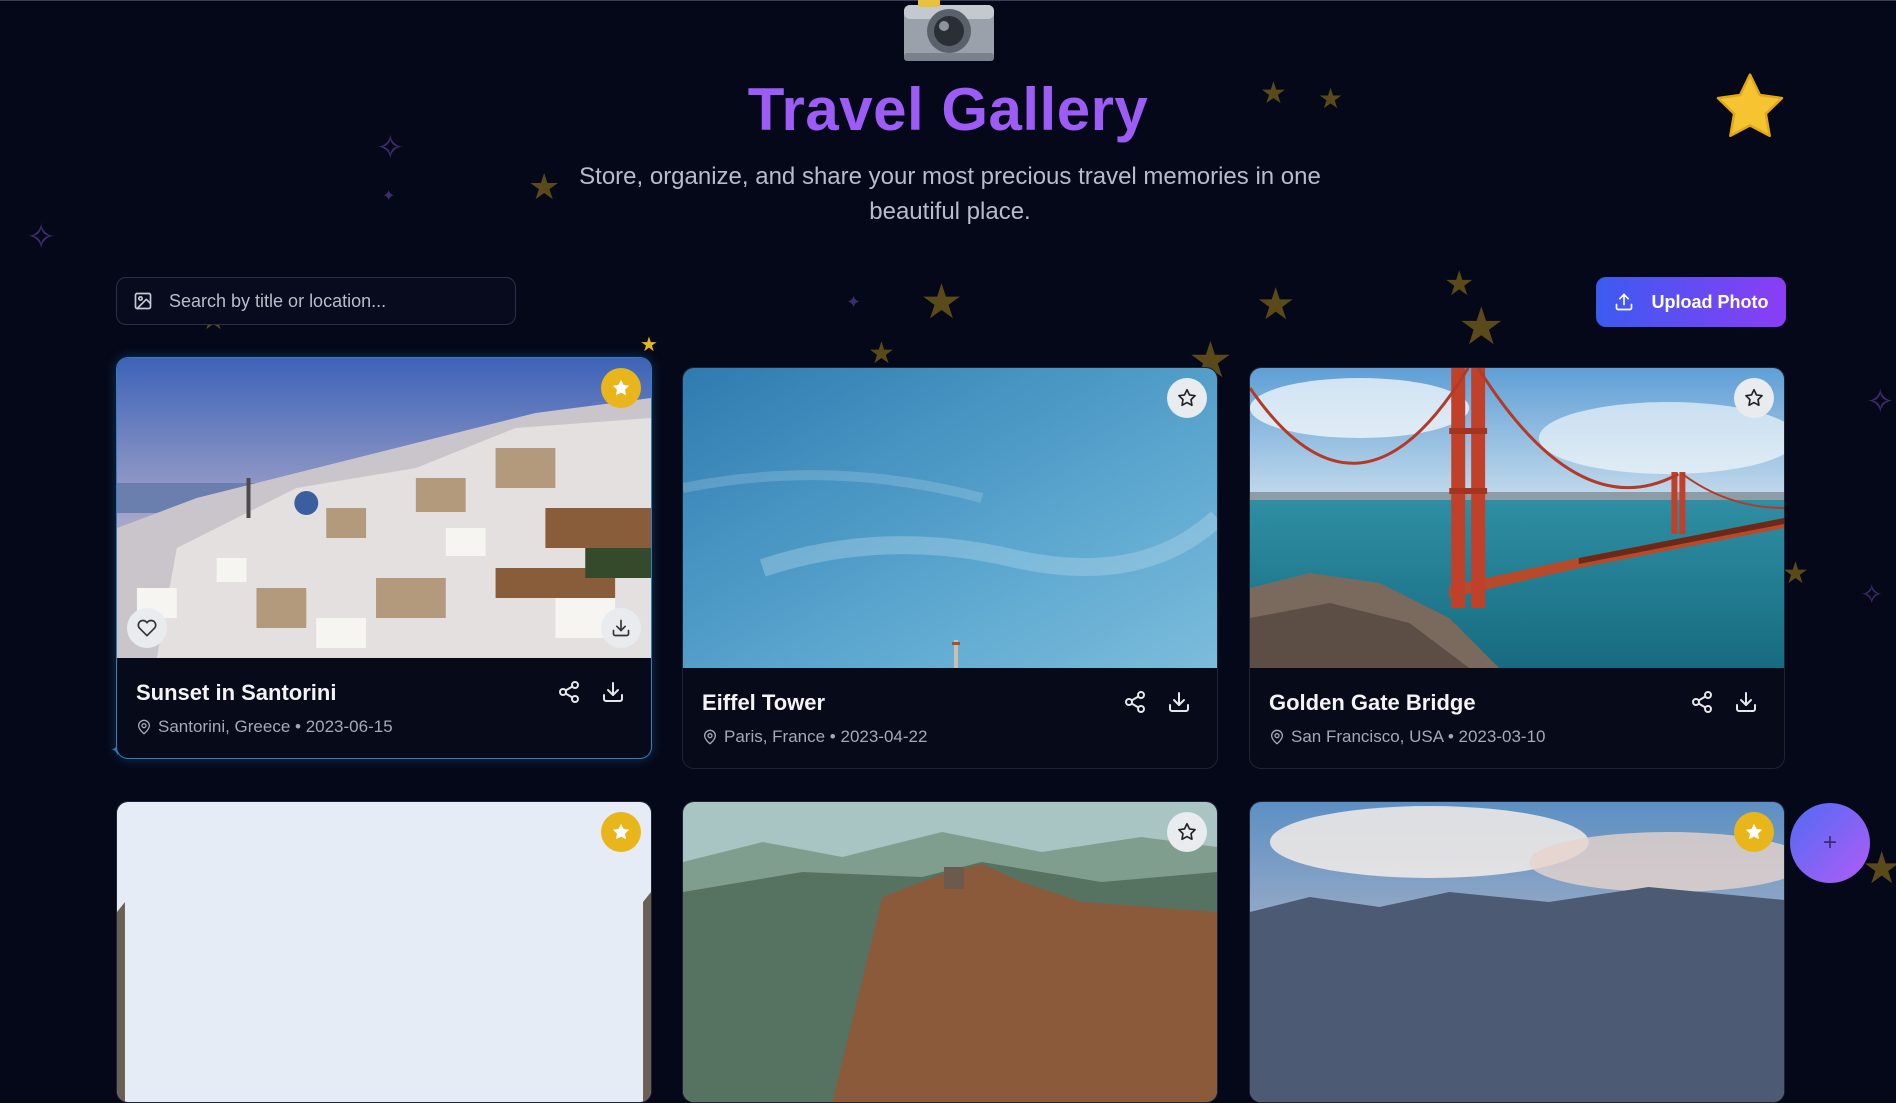  I want to click on overlay-download-button, so click(621, 628).